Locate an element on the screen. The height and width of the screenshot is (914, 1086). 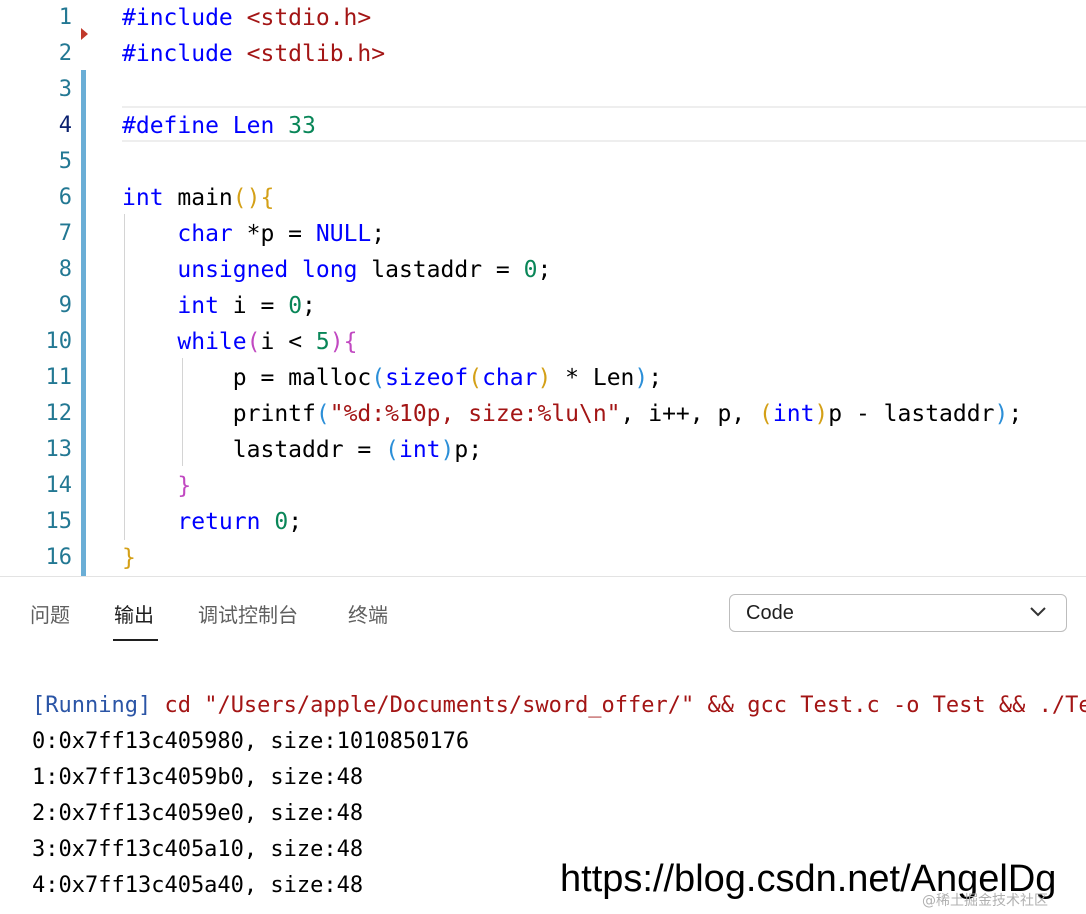
code-token: <stdlib.h> is located at coordinates (316, 54).